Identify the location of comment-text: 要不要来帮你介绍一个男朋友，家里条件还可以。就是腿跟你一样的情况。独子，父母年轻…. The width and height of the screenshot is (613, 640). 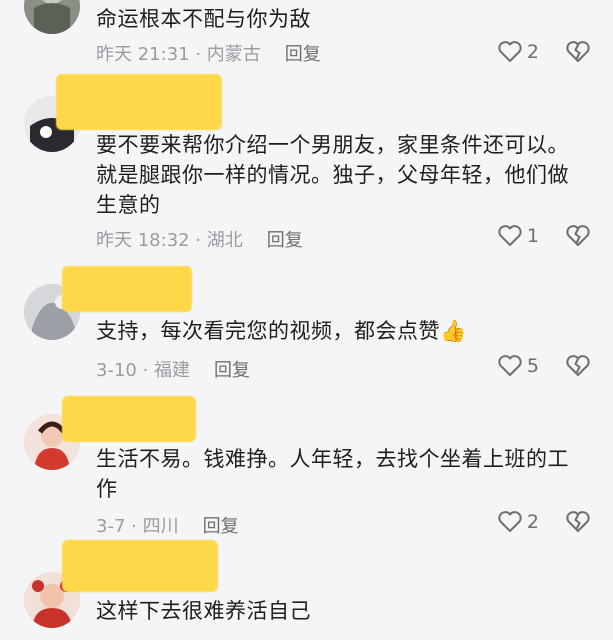
(332, 175).